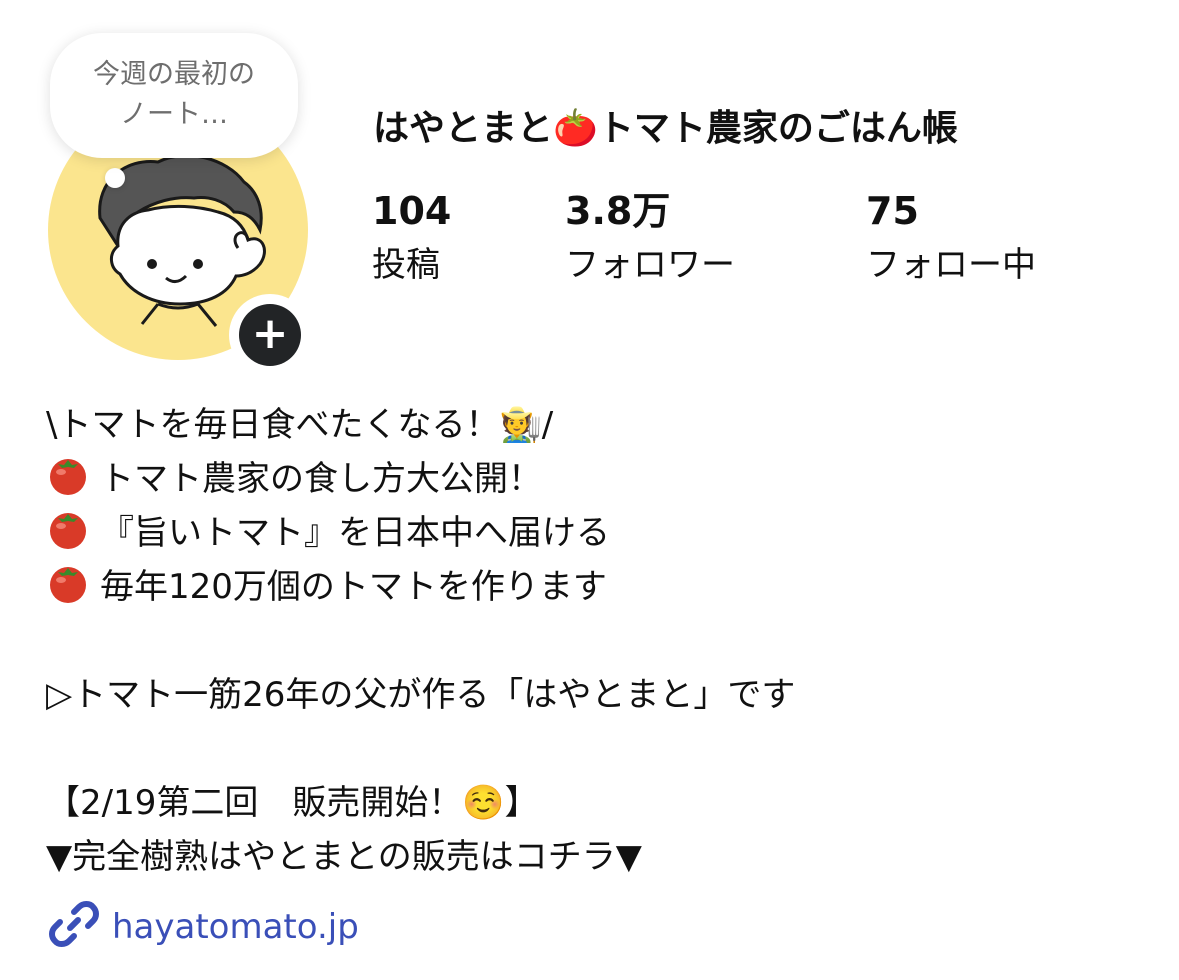 Image resolution: width=1179 pixels, height=980 pixels. Describe the element at coordinates (411, 238) in the screenshot. I see `stat-posts: 104 投稿` at that location.